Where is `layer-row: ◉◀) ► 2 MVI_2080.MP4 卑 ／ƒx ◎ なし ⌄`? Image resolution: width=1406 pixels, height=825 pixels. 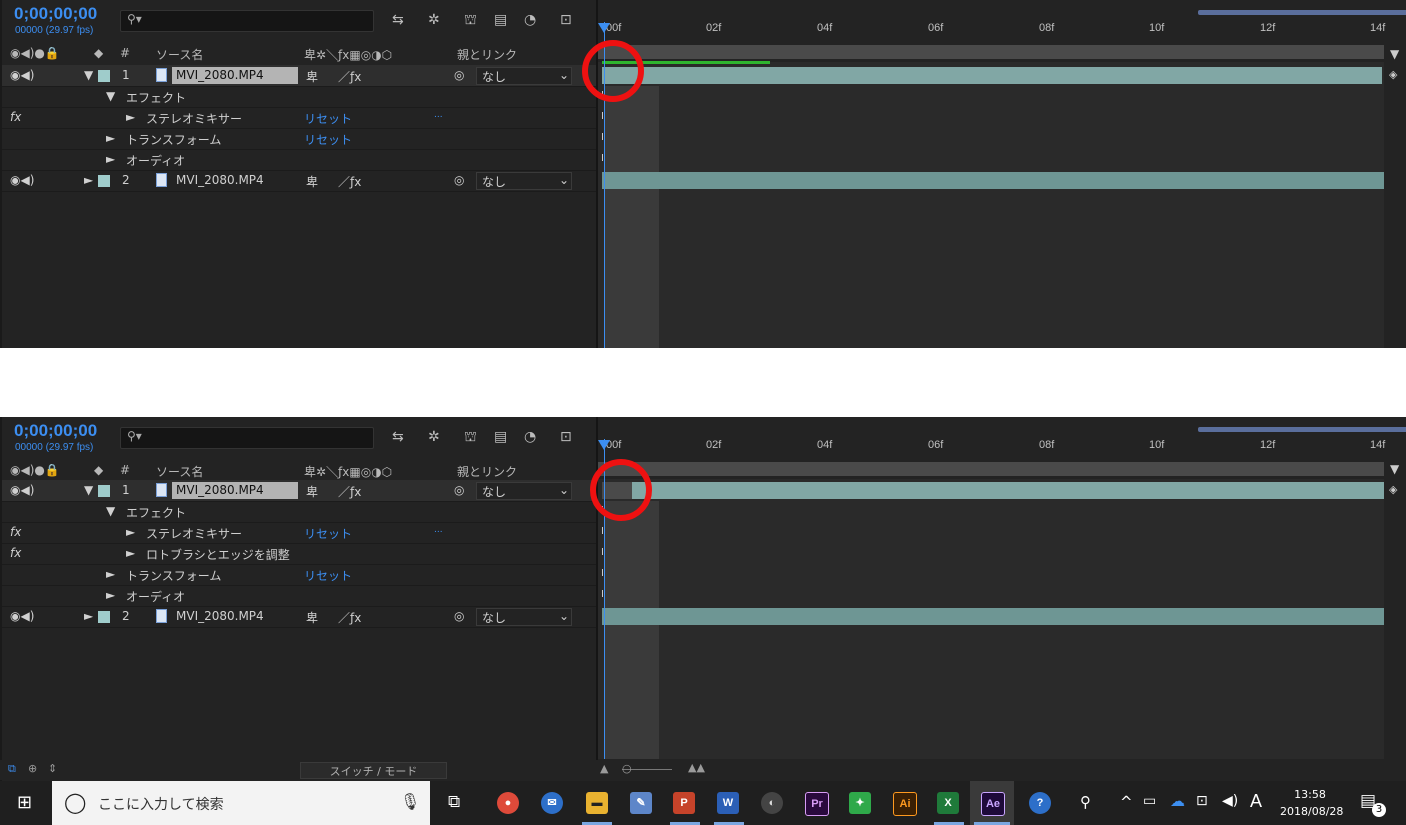
layer-row: ◉◀) ► 2 MVI_2080.MP4 卑 ／ƒx ◎ なし ⌄ is located at coordinates (299, 617).